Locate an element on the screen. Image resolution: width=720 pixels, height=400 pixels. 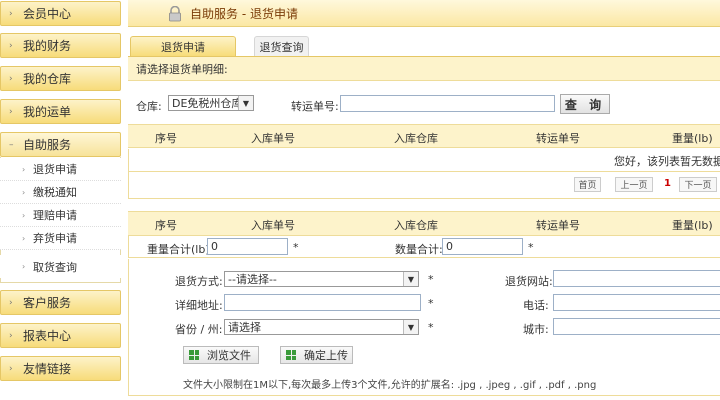
return-method-label: 退货方式: is located at coordinates (199, 281).